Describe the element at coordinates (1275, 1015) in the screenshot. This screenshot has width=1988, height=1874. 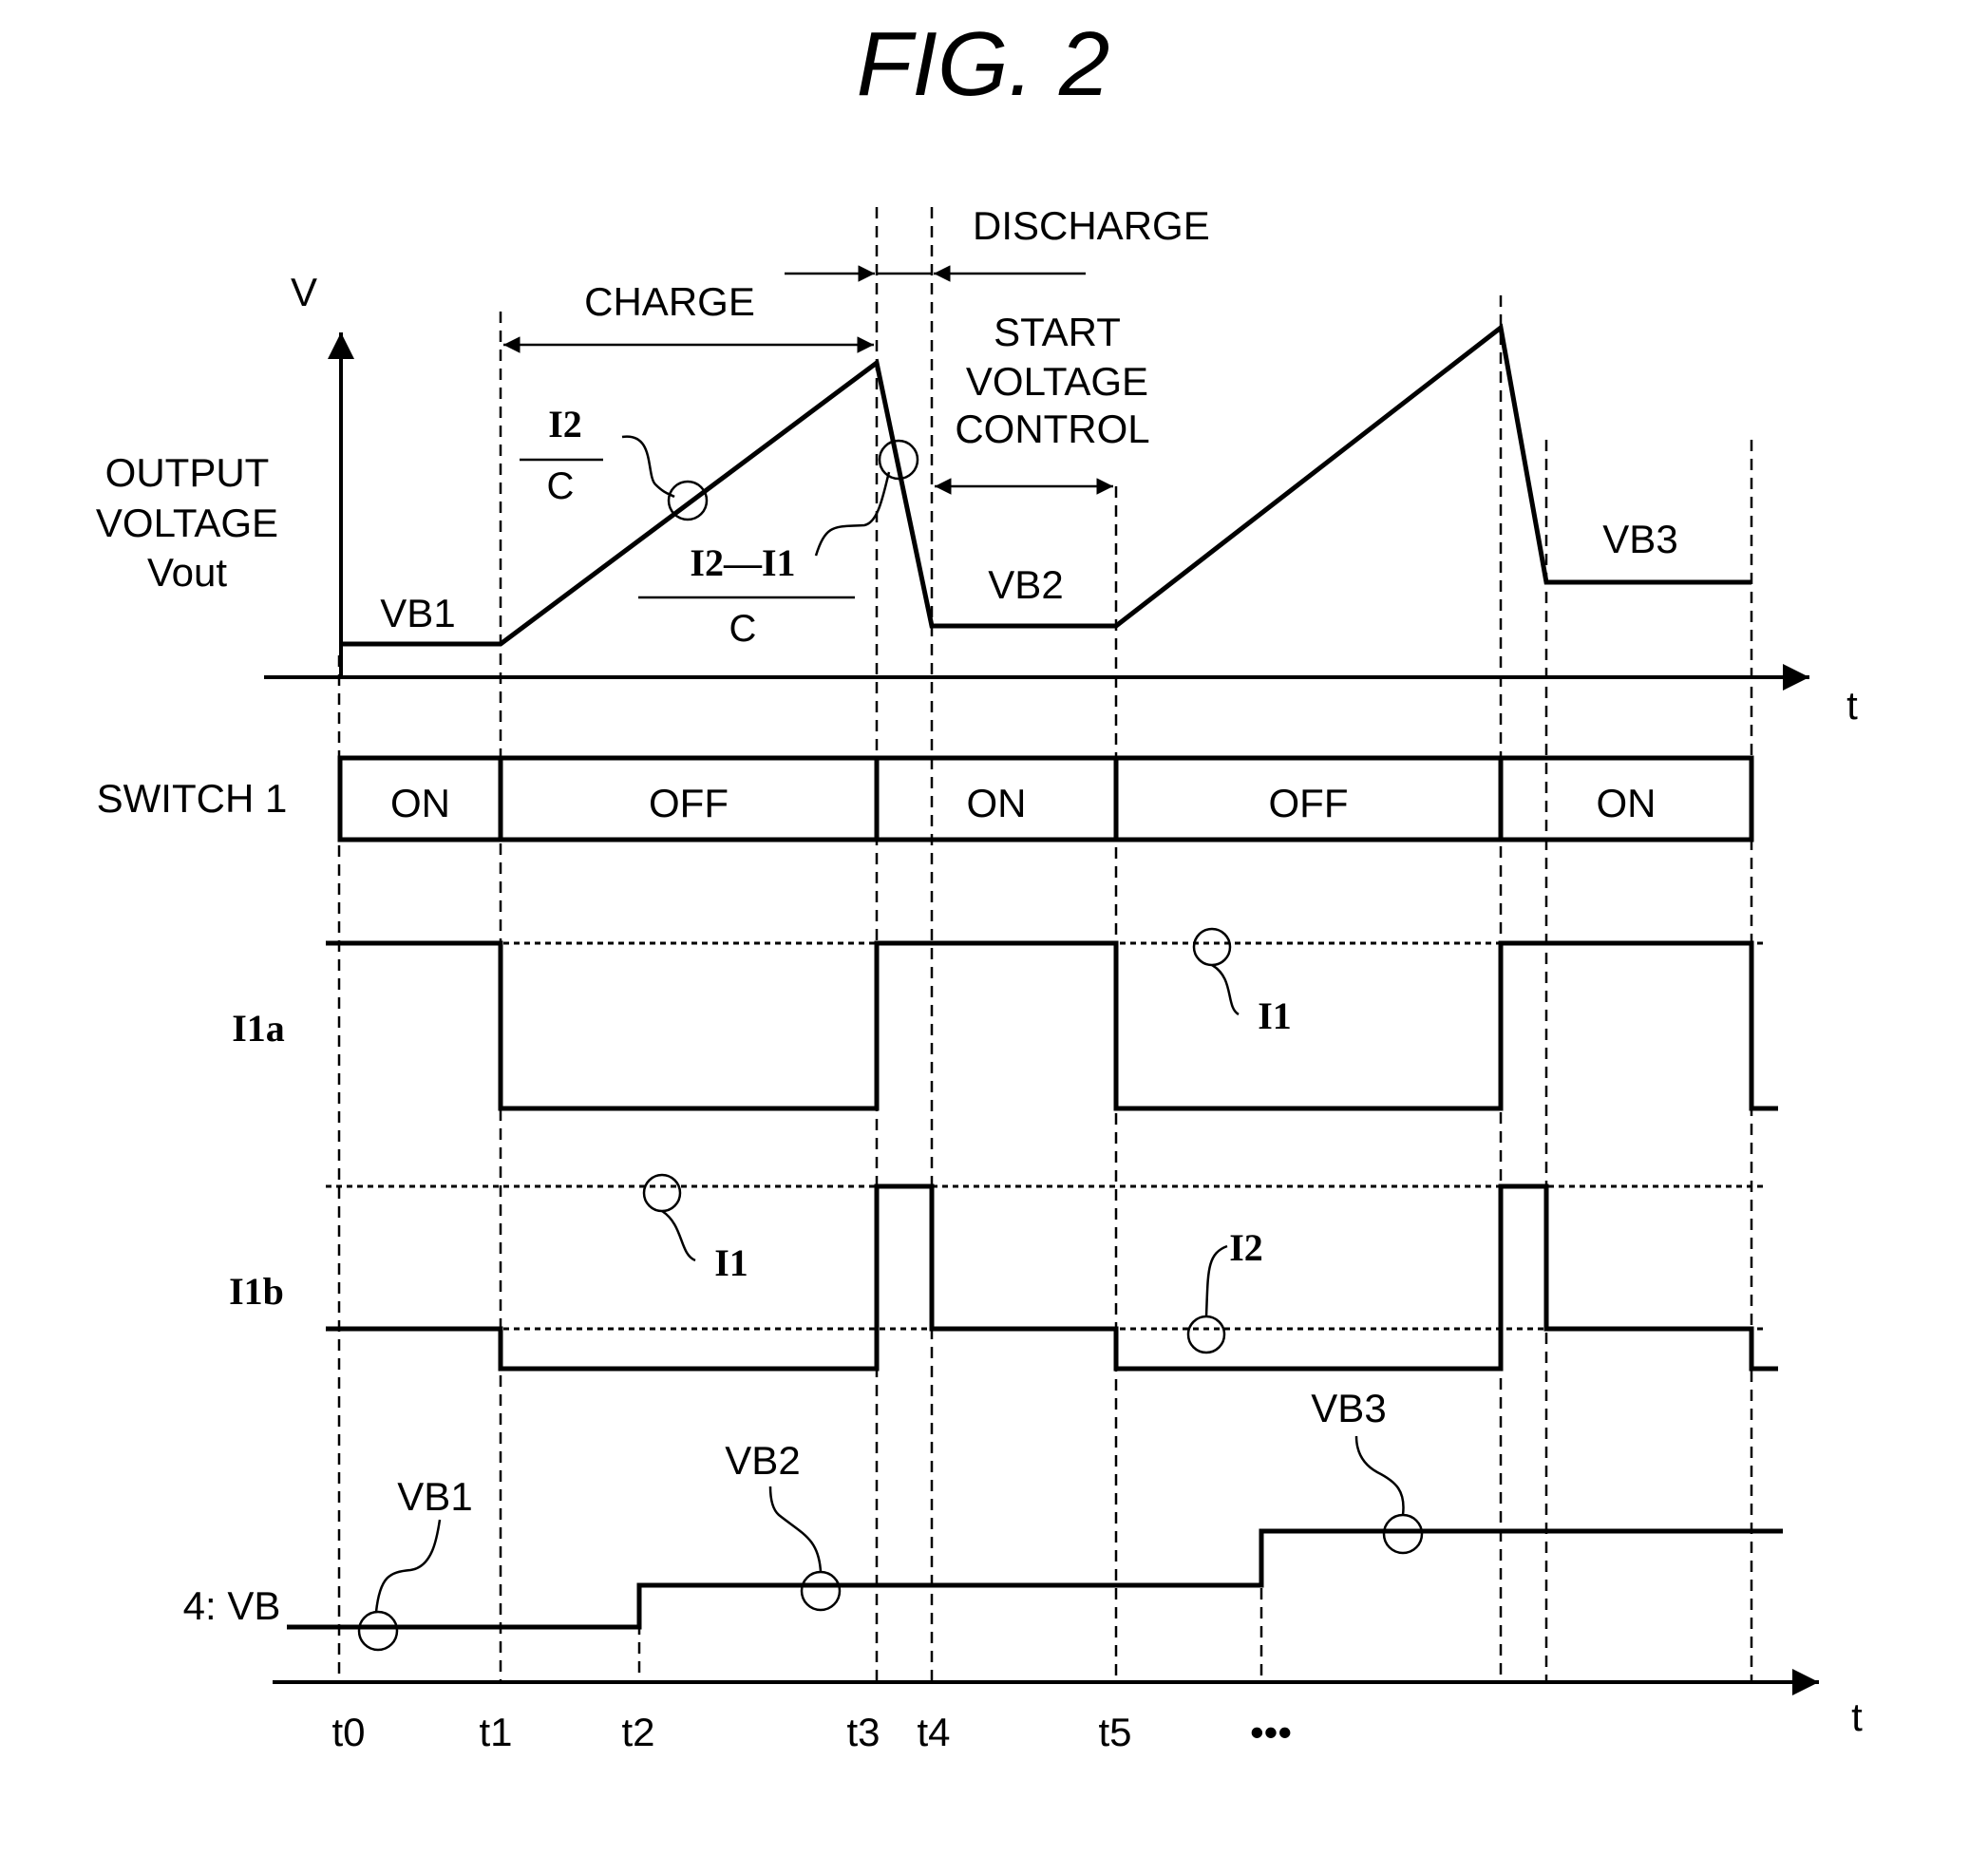
I see `i1a-callout-label: I1` at that location.